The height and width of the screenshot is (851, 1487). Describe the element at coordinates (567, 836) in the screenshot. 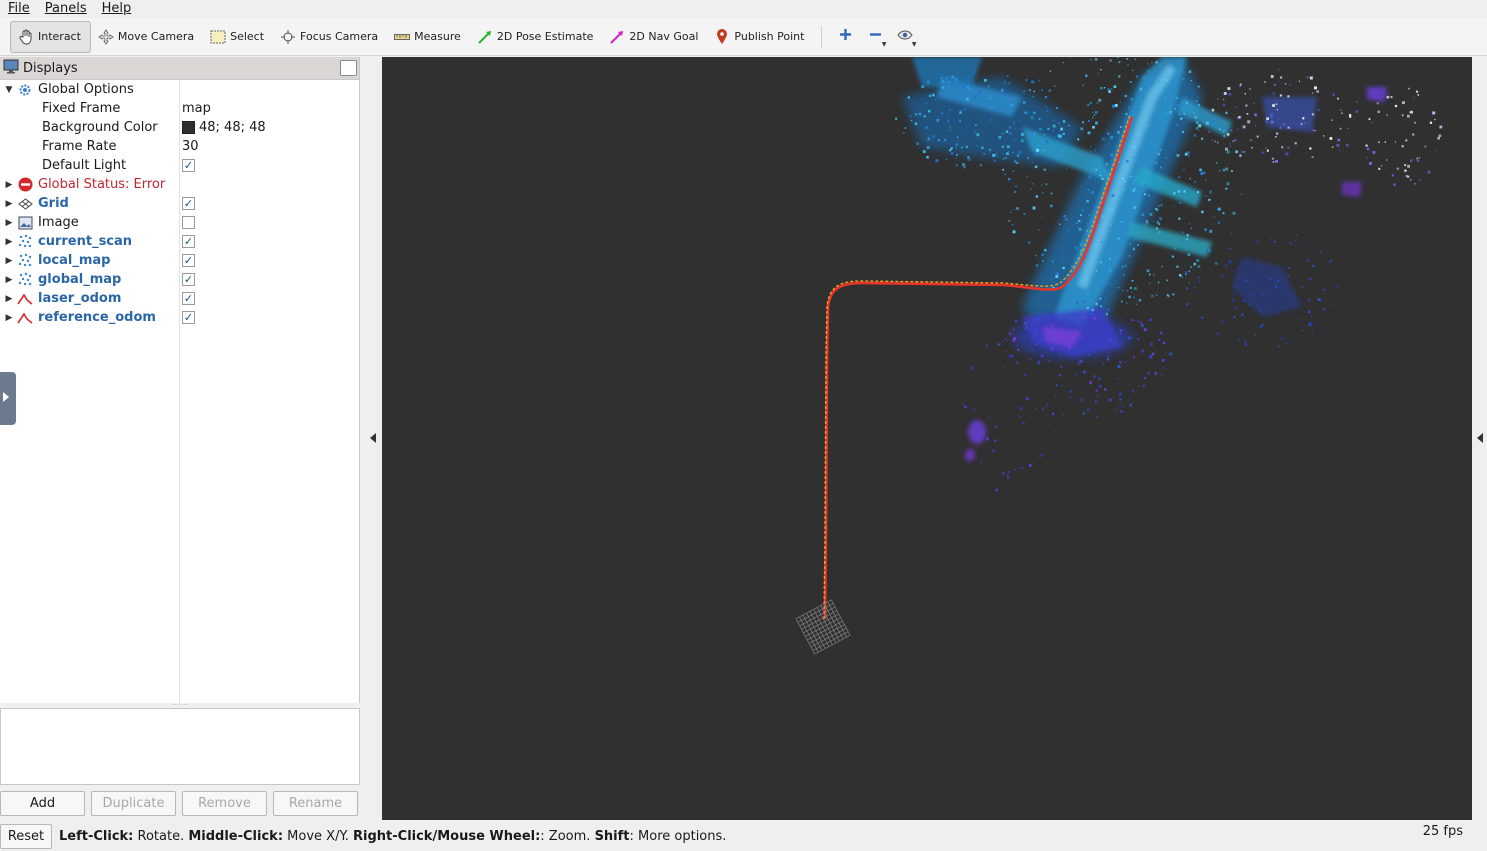

I see `hint-right-click-text: : Zoom.` at that location.